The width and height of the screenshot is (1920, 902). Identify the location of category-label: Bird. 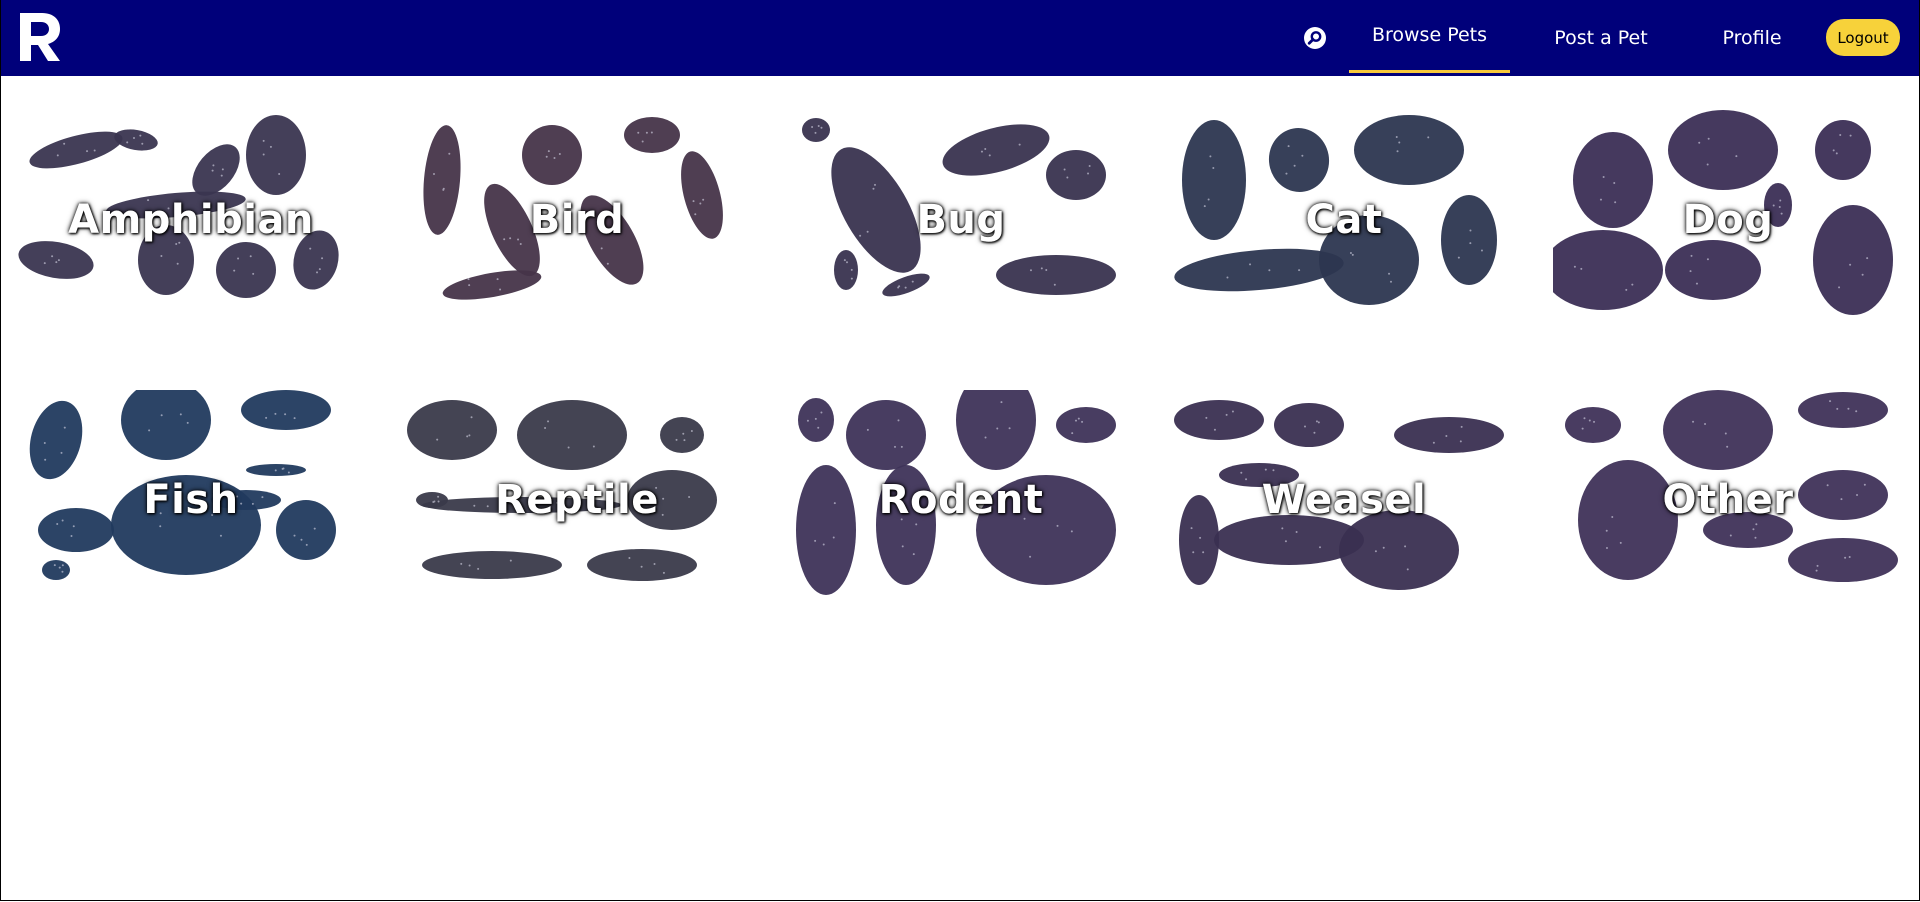
(577, 220).